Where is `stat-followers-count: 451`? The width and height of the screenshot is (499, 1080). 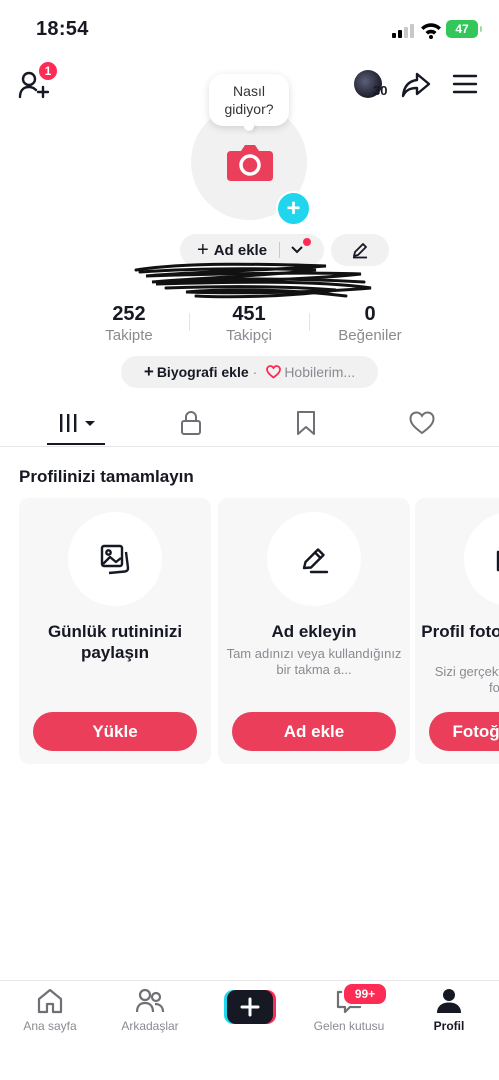 stat-followers-count: 451 is located at coordinates (249, 314).